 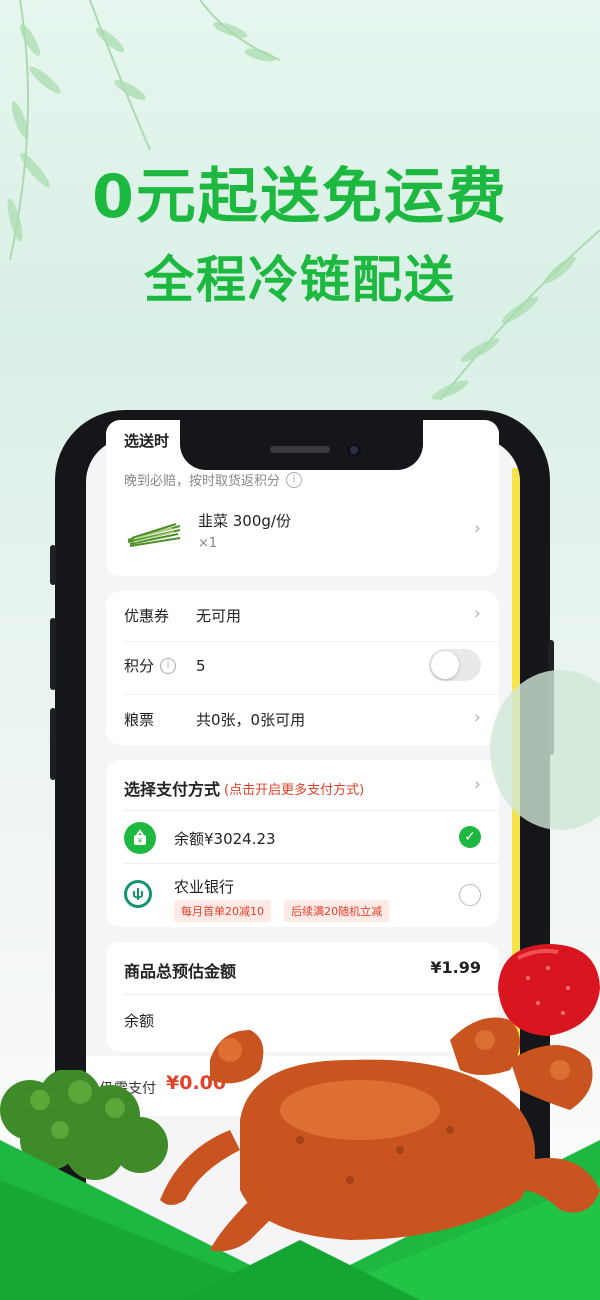 I want to click on total-row: 商品总预估金额, so click(x=302, y=970).